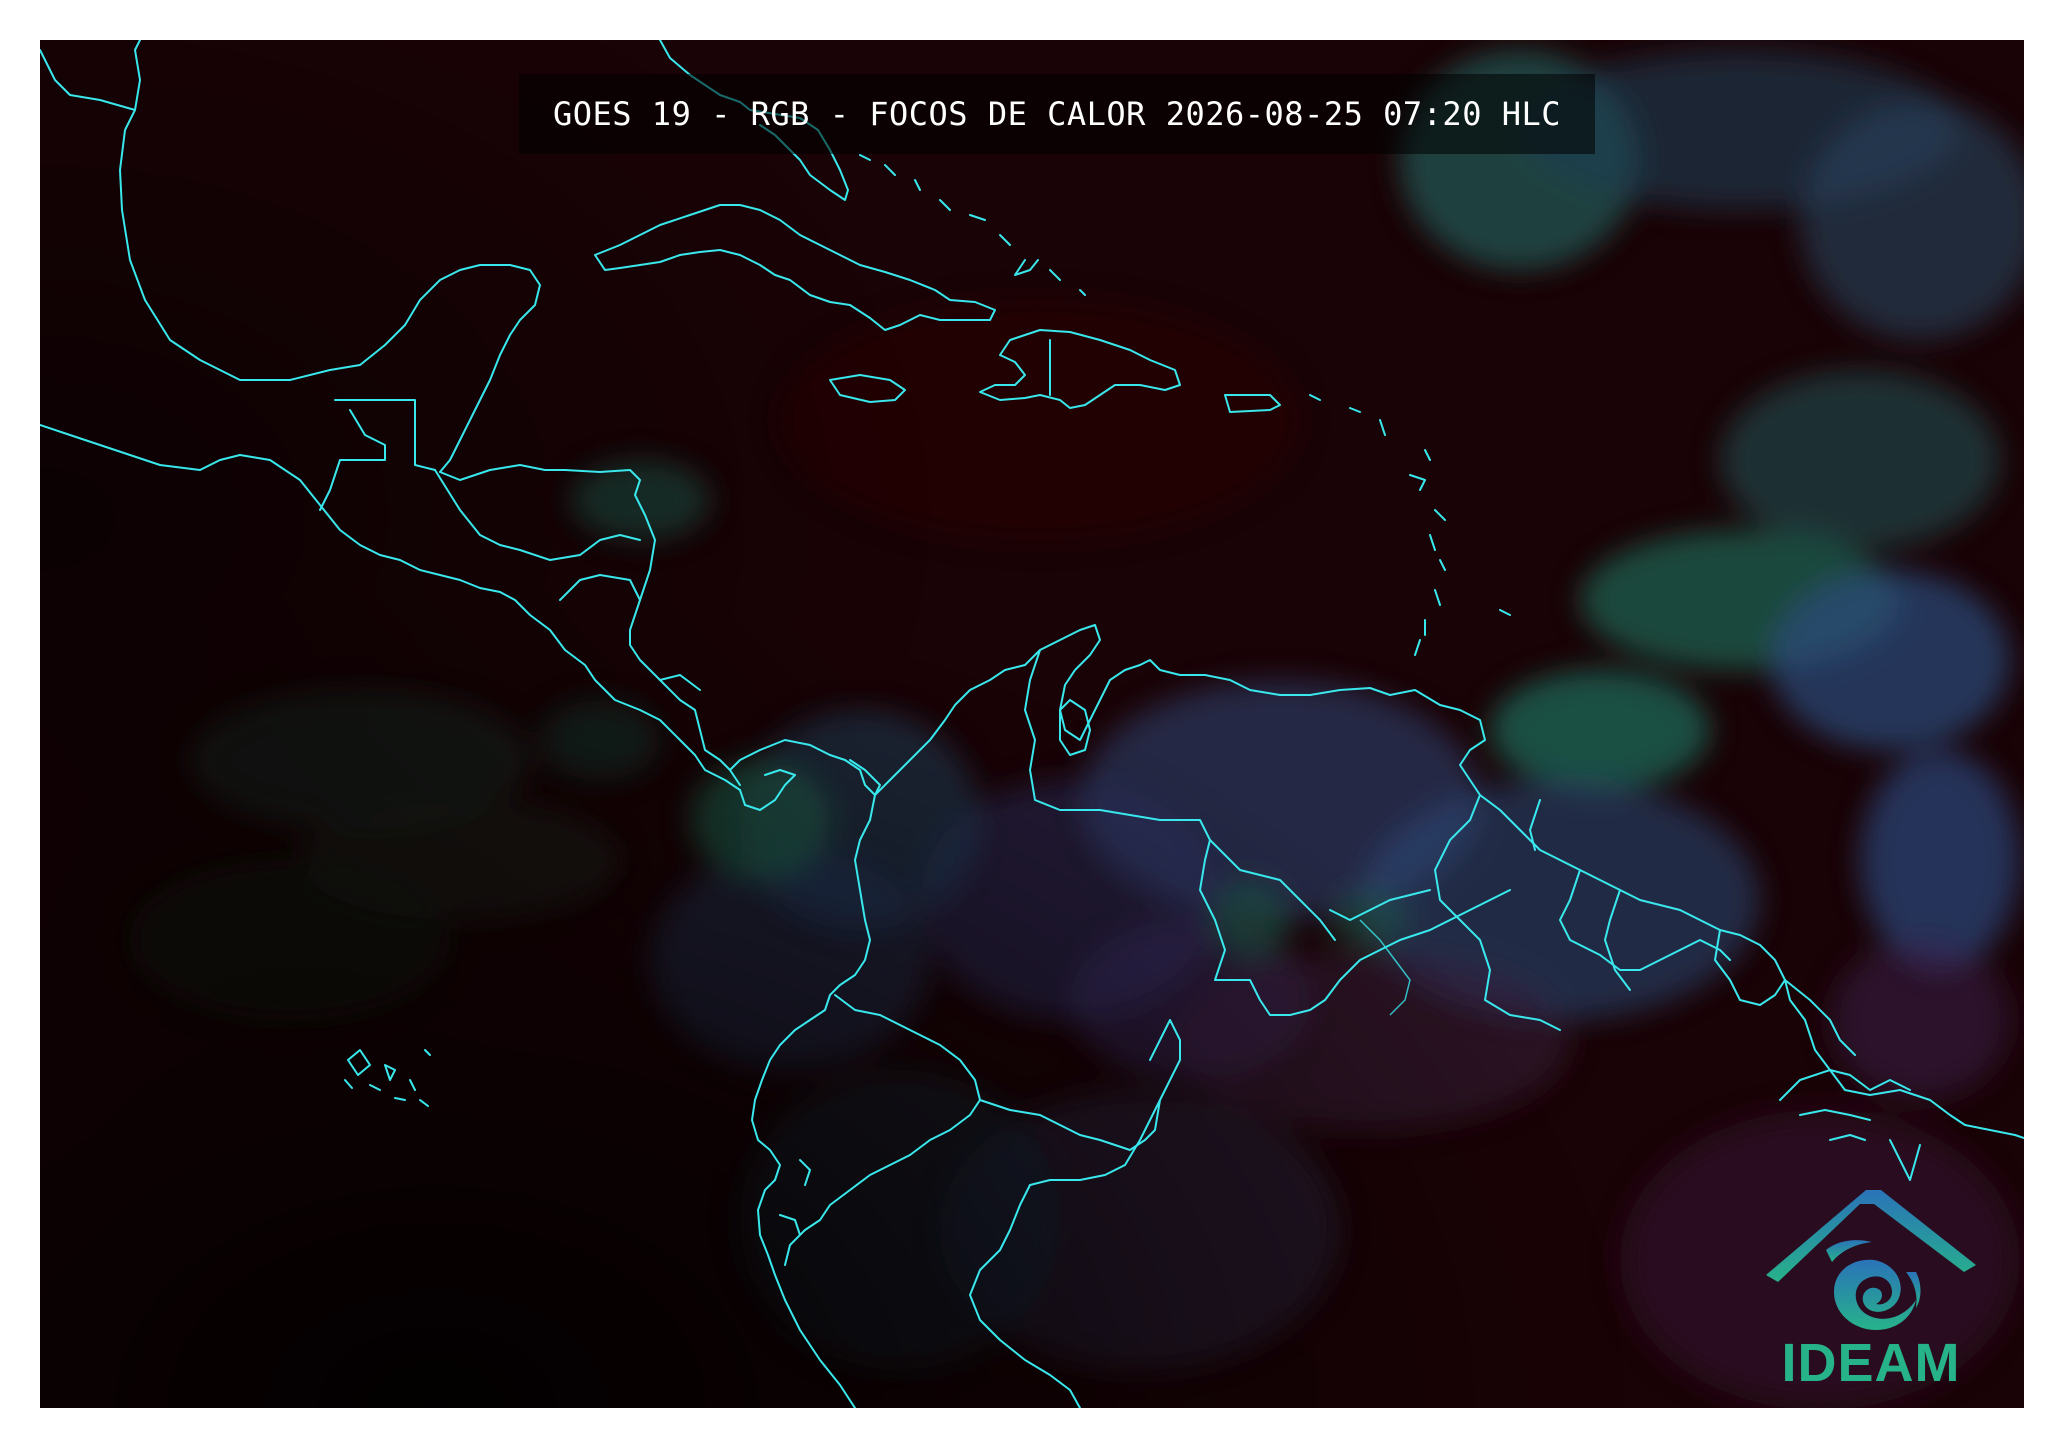  What do you see at coordinates (1871, 1363) in the screenshot?
I see `ideam-logo-text: IDEAM` at bounding box center [1871, 1363].